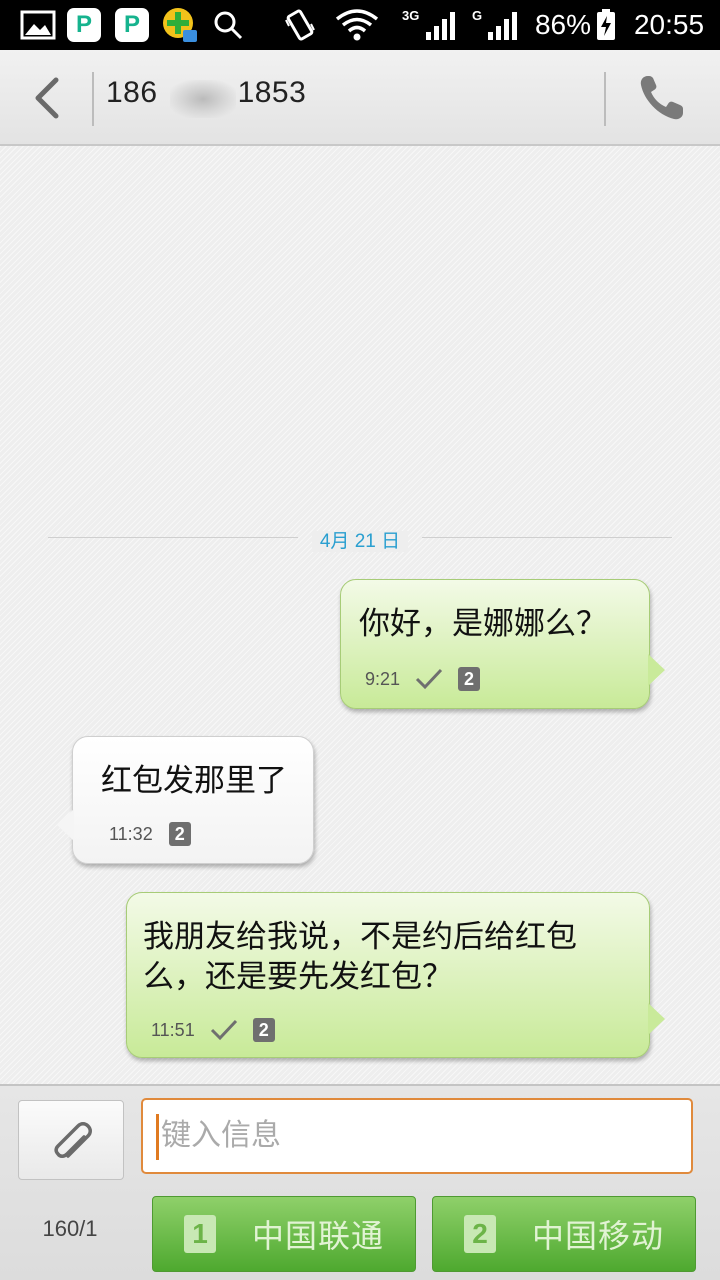 Image resolution: width=720 pixels, height=1280 pixels. I want to click on message-bubble-outgoing: 我朋友给我说，不是约后给红包 么，还是要先发红包？ 11:51 2, so click(395, 975).